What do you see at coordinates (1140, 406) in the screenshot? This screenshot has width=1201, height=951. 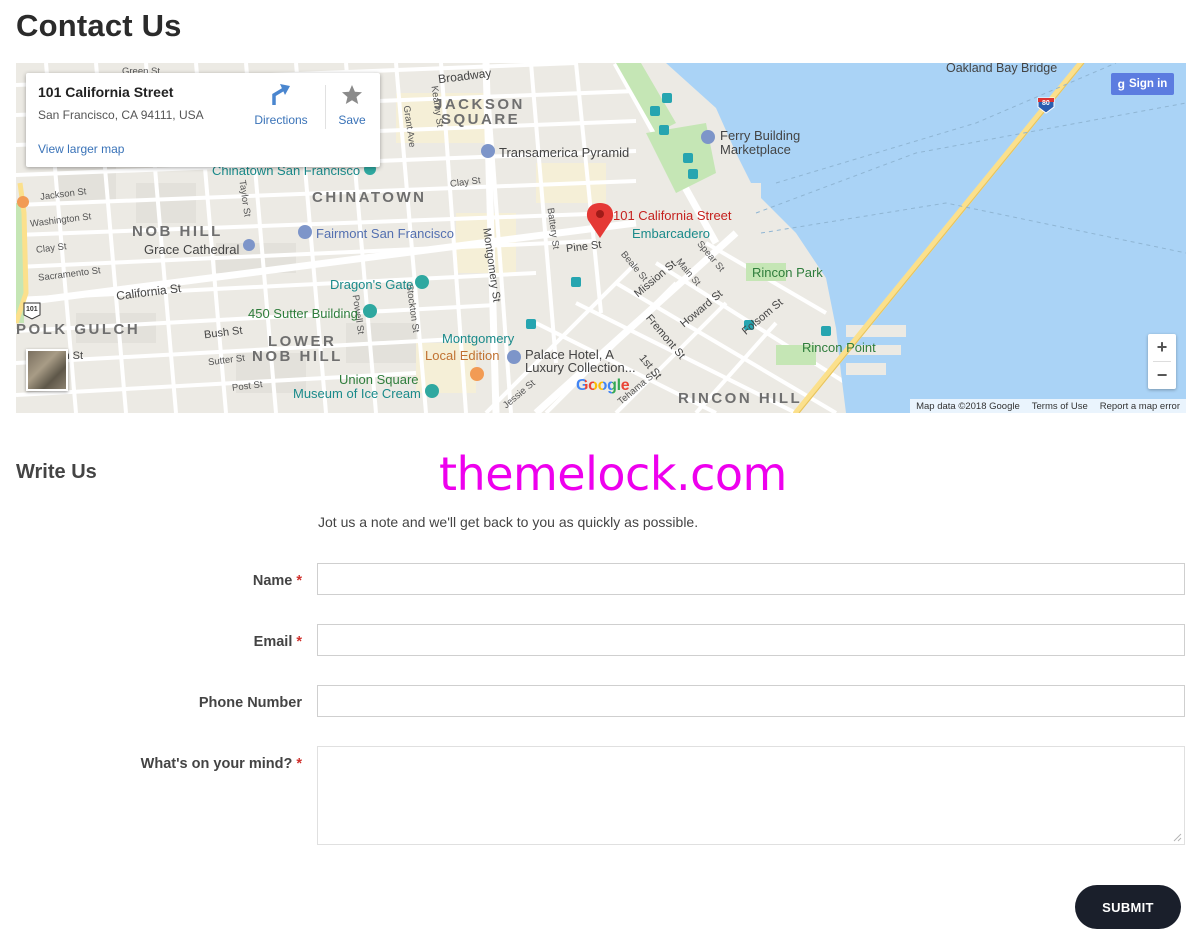 I see `report-map-error-link: Report a map error` at bounding box center [1140, 406].